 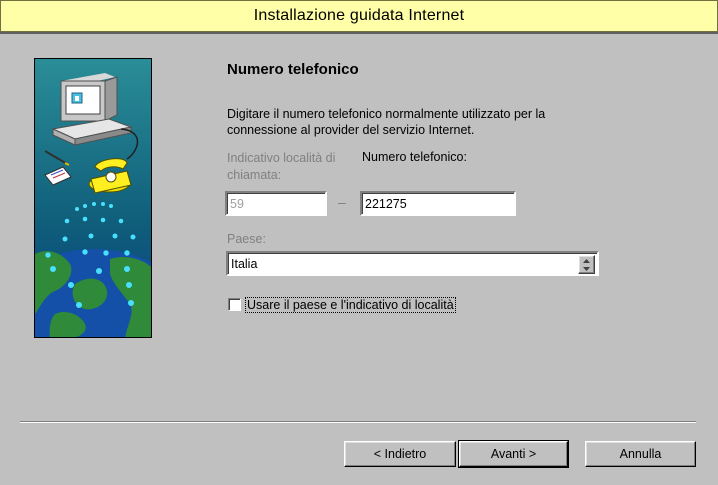 I want to click on use-country-checkbox, so click(x=234, y=304).